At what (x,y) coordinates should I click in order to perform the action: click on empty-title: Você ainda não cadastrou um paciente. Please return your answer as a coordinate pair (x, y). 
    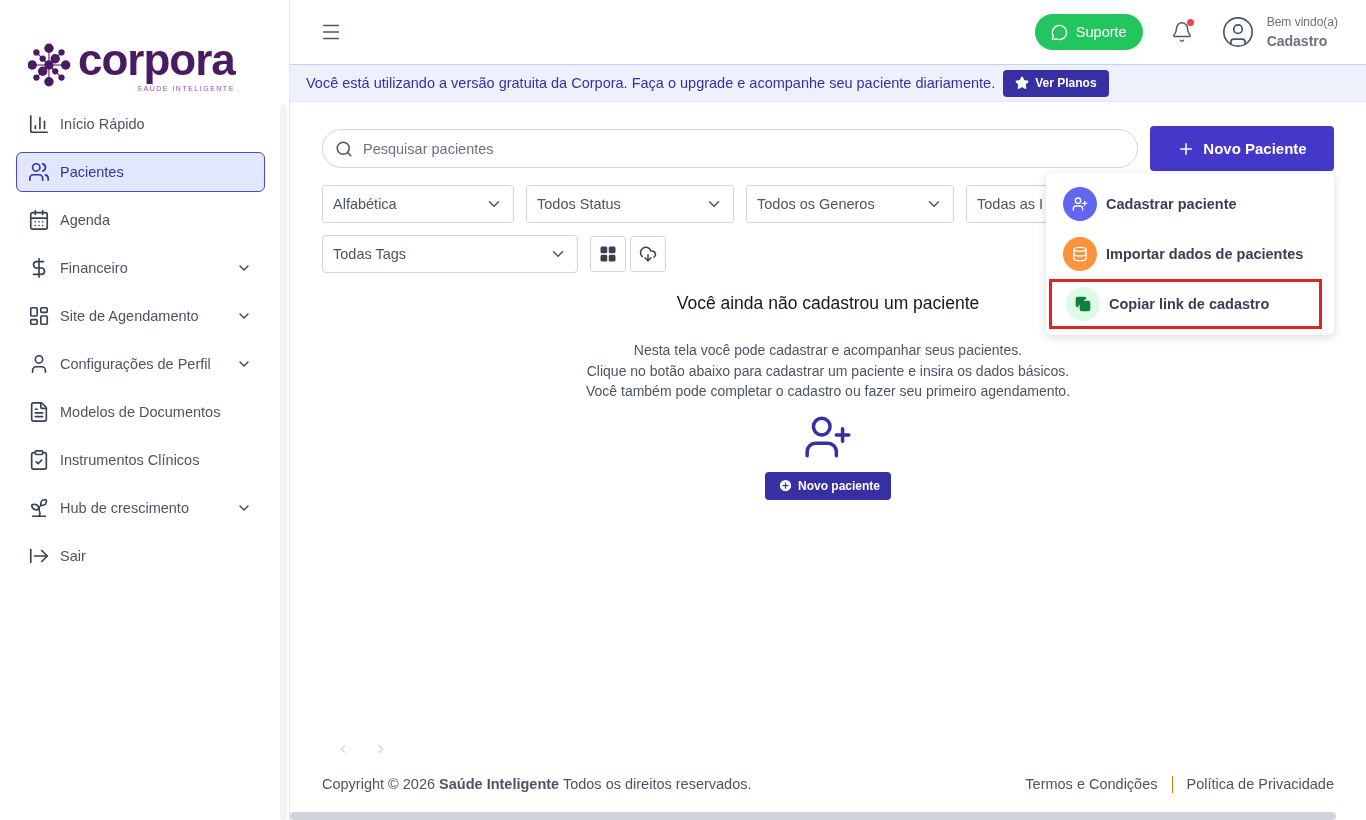
    Looking at the image, I should click on (828, 303).